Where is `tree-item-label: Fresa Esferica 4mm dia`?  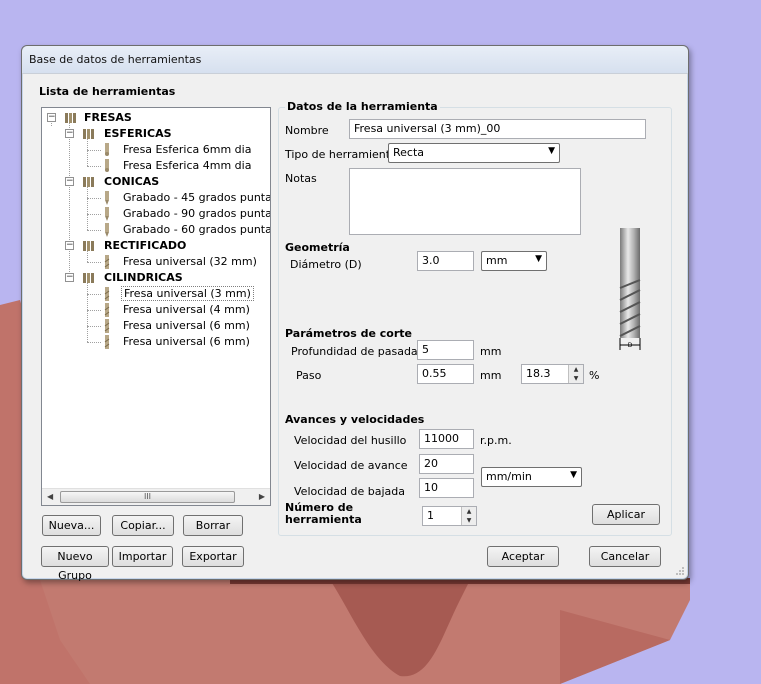
tree-item-label: Fresa Esferica 4mm dia is located at coordinates (187, 165).